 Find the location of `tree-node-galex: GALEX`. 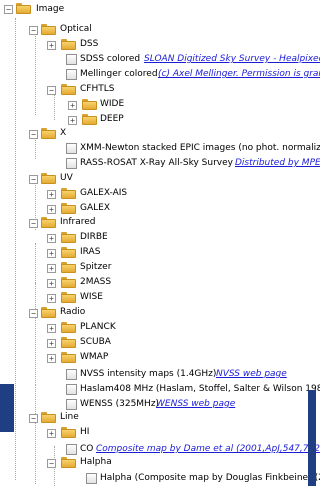

tree-node-galex: GALEX is located at coordinates (95, 208).